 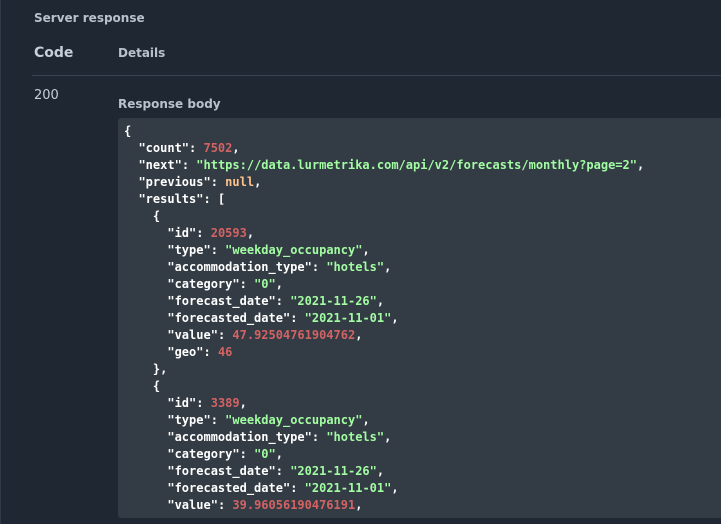 I want to click on json-punctuation: : [, so click(x=214, y=199).